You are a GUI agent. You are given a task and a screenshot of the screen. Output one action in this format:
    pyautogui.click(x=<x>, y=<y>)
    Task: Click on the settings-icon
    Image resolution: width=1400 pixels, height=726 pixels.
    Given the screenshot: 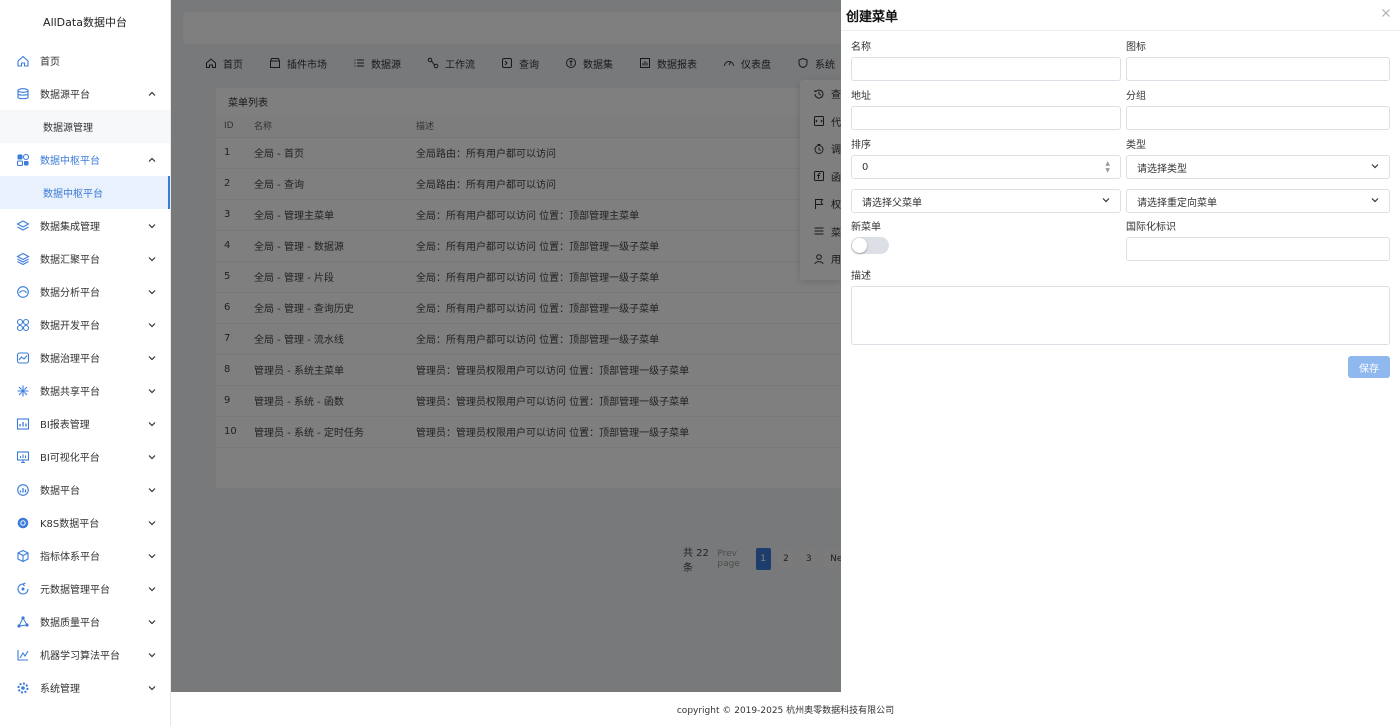 What is the action you would take?
    pyautogui.click(x=23, y=688)
    